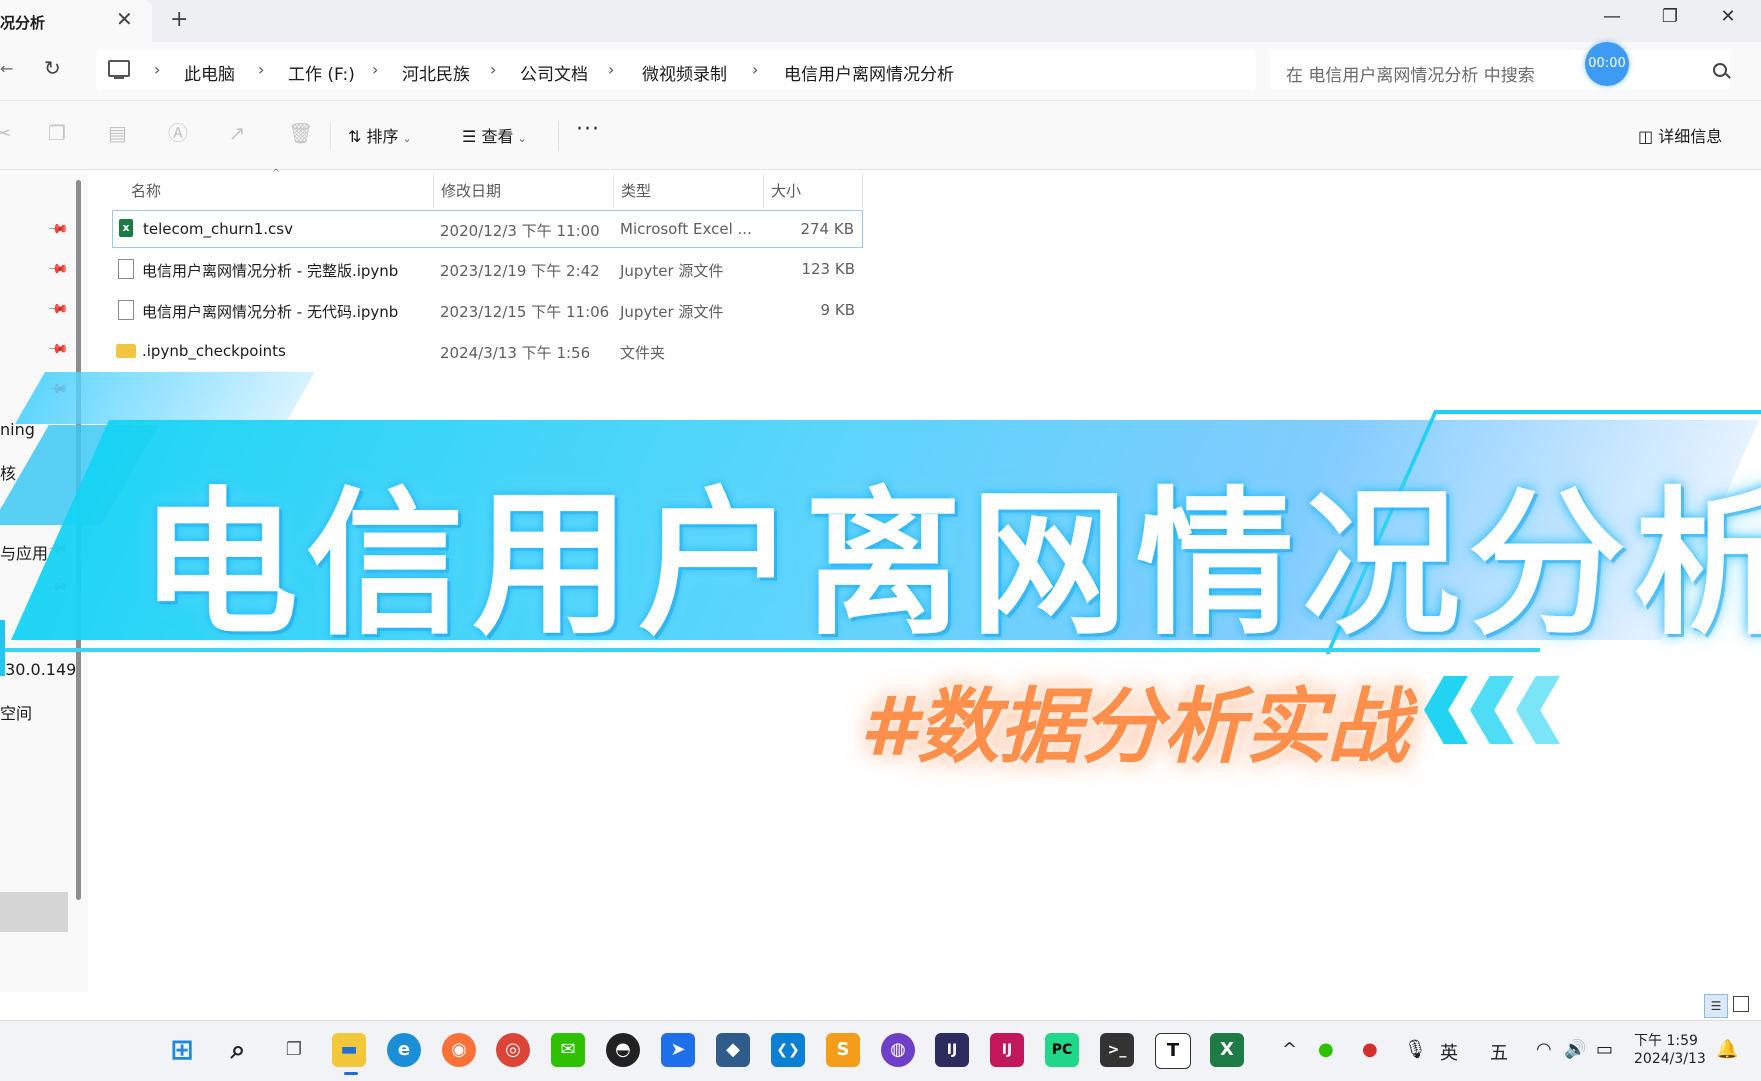 The width and height of the screenshot is (1761, 1081). Describe the element at coordinates (238, 1050) in the screenshot. I see `search-icon: ⌕` at that location.